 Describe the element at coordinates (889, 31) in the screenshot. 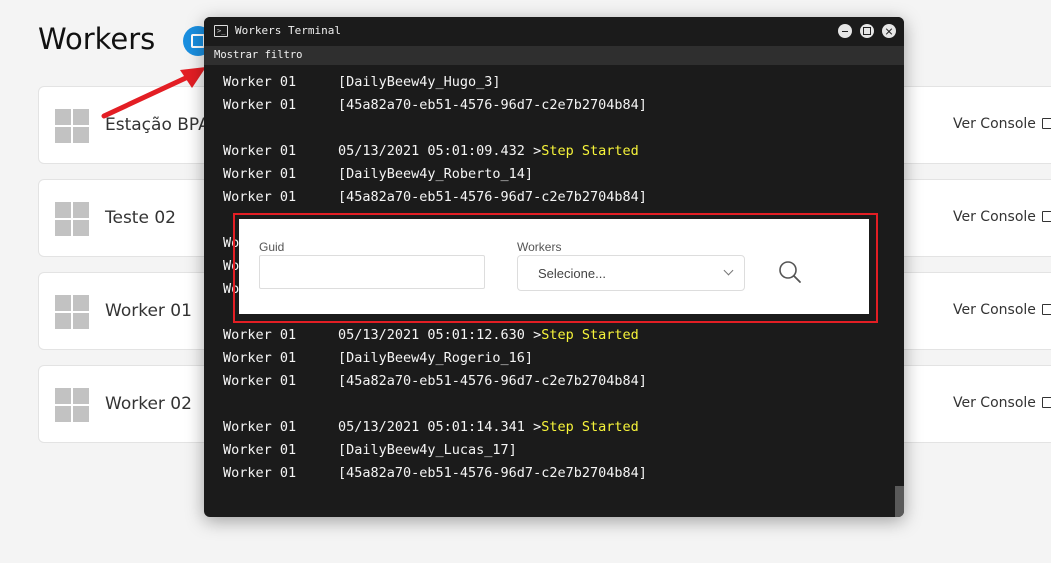

I see `close-button` at that location.